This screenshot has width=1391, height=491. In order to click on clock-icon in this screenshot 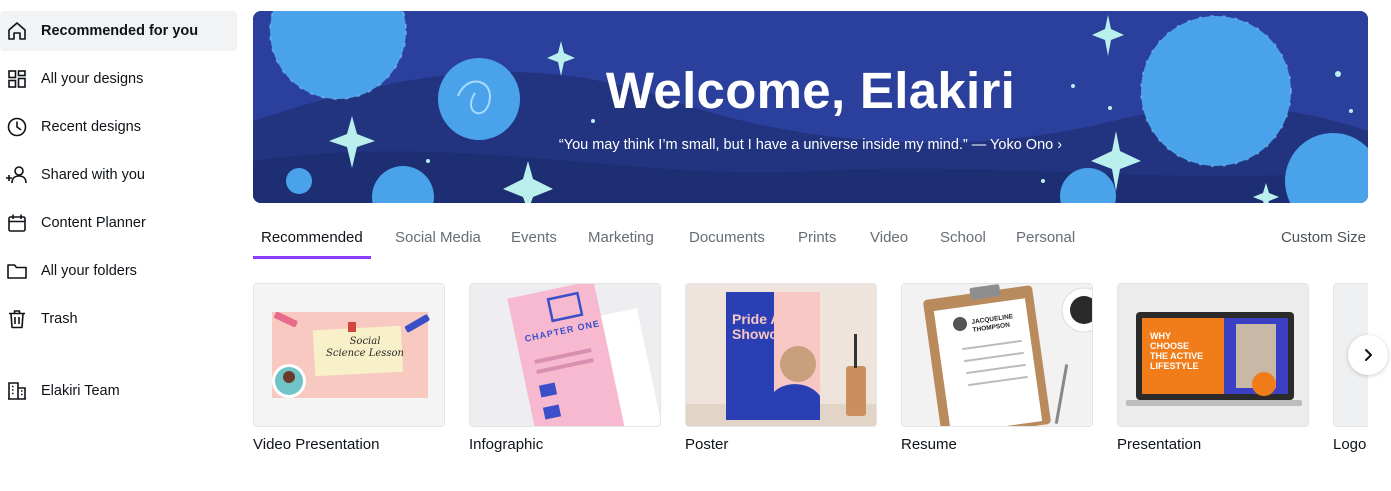, I will do `click(17, 127)`.